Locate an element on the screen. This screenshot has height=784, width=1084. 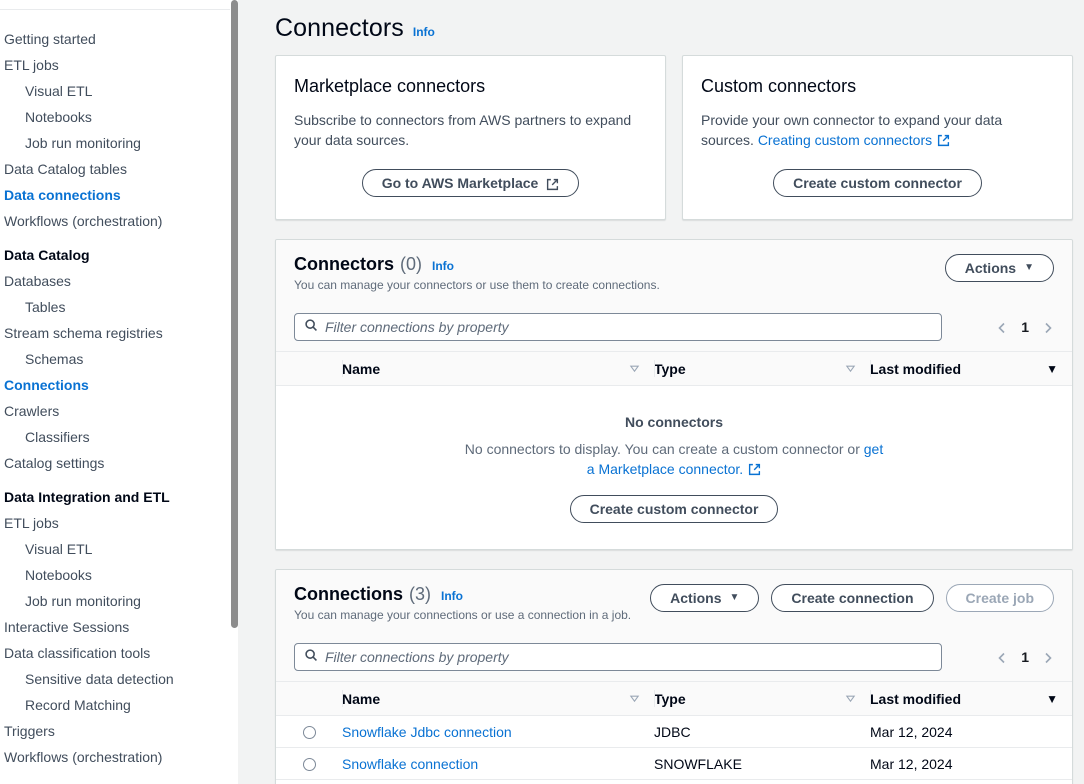
sidebar-item-schemas: Schemas is located at coordinates (119, 359).